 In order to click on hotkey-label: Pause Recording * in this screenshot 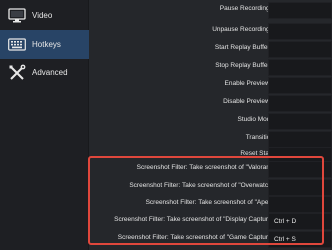, I will do `click(246, 8)`.